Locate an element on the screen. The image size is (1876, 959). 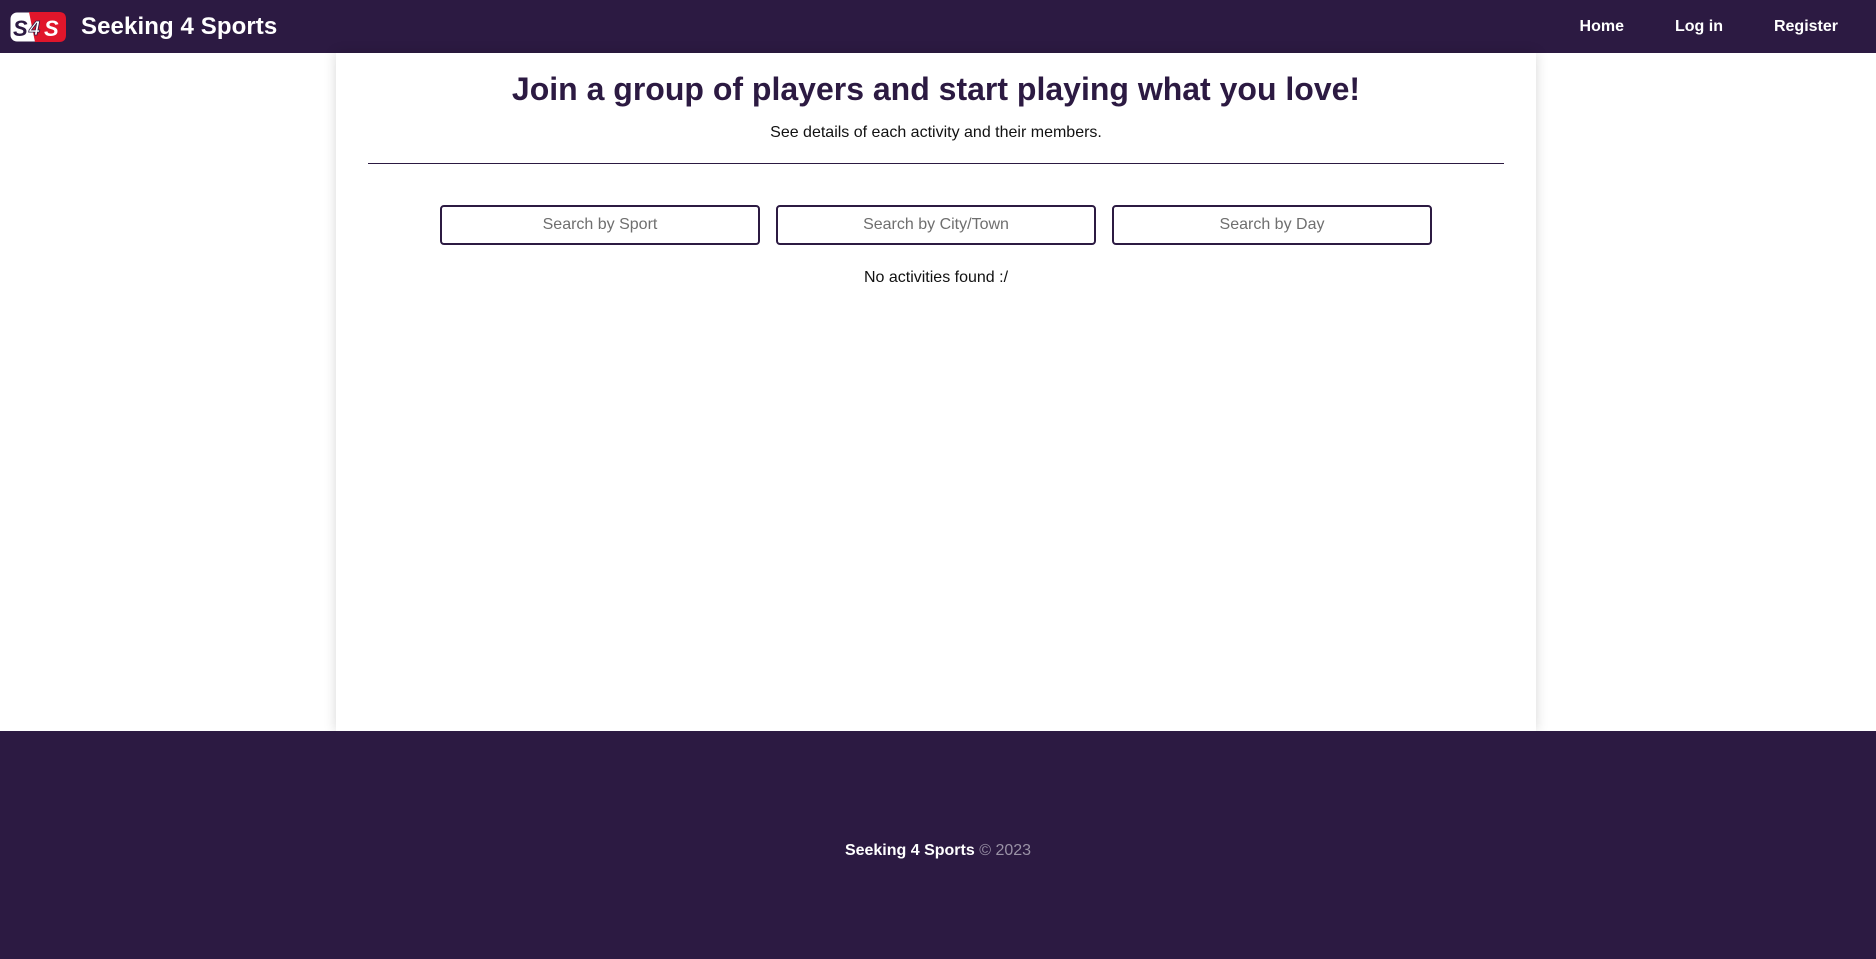
footer-text: Seeking 4 Sports © 2023 is located at coordinates (938, 851).